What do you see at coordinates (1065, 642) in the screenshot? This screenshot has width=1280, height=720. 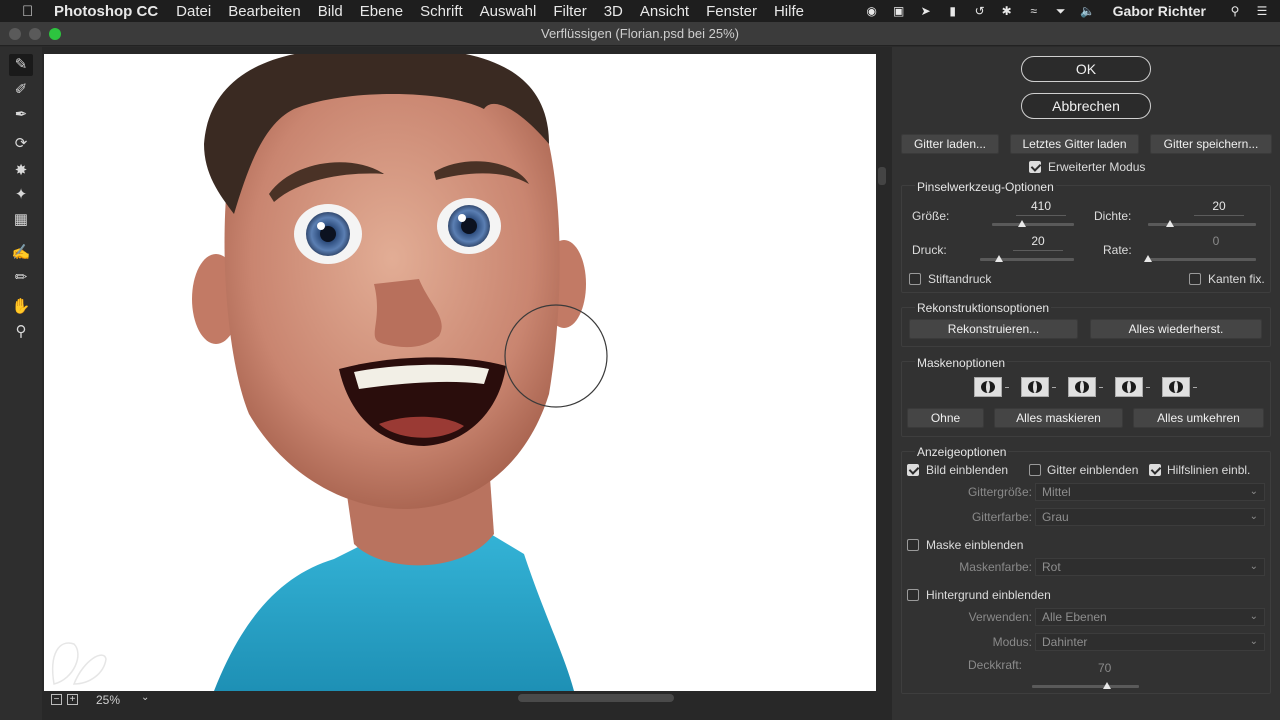 I see `mode-value: Dahinter` at bounding box center [1065, 642].